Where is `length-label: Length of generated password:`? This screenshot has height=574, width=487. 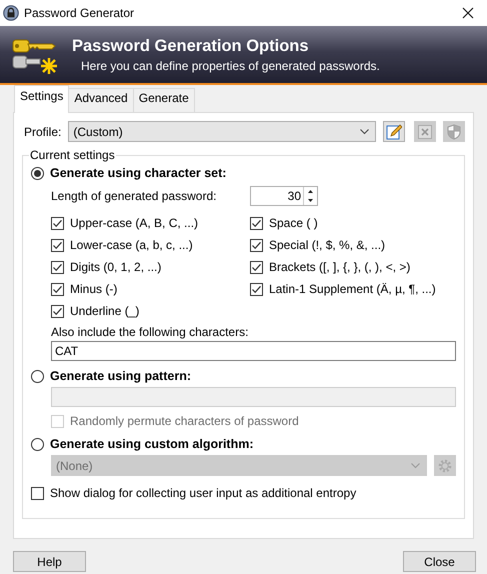 length-label: Length of generated password: is located at coordinates (134, 196).